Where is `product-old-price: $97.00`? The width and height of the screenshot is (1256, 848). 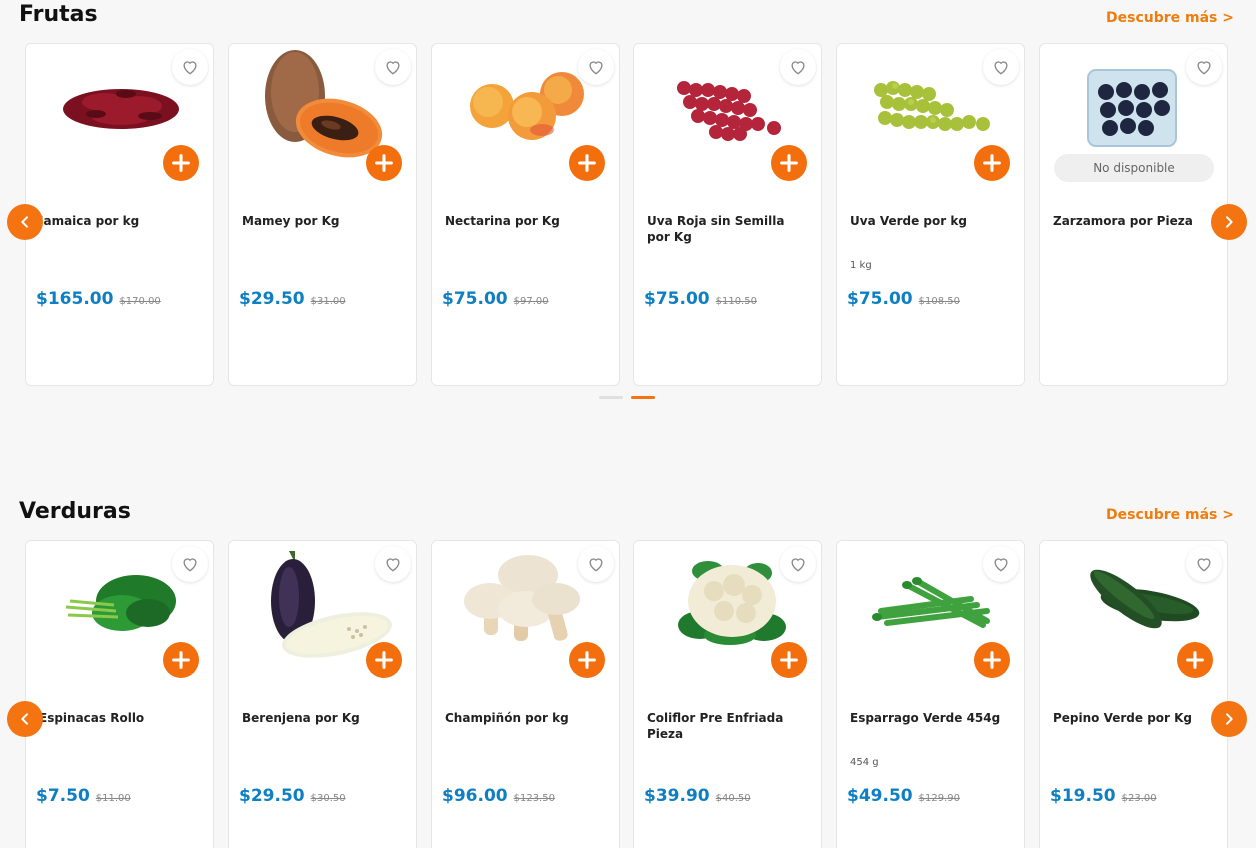 product-old-price: $97.00 is located at coordinates (531, 301).